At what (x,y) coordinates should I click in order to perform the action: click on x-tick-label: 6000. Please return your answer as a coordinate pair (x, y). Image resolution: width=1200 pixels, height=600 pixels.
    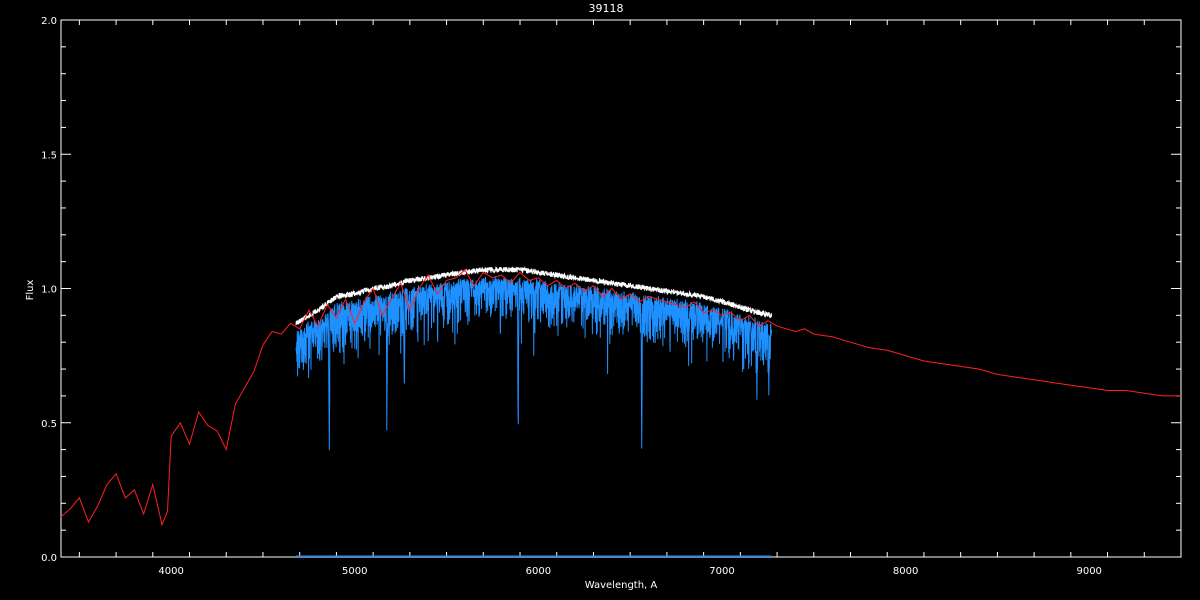
    Looking at the image, I should click on (538, 571).